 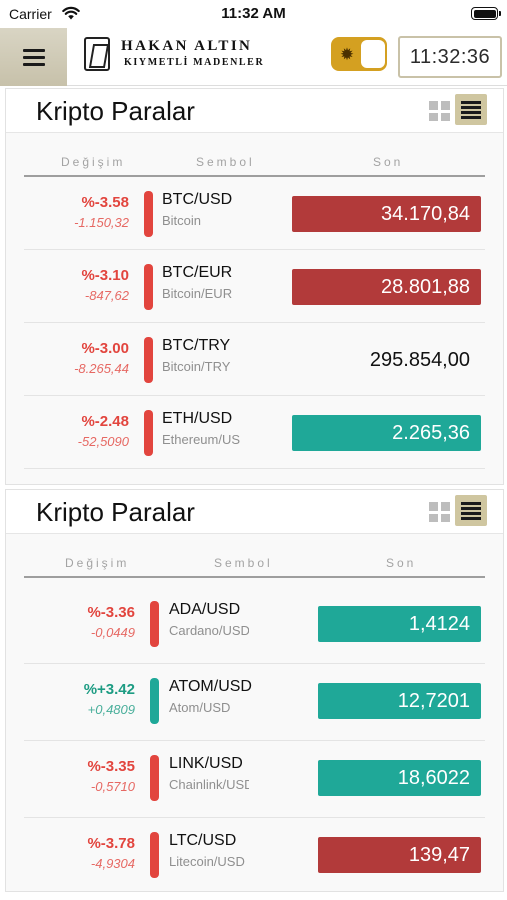 What do you see at coordinates (347, 54) in the screenshot?
I see `sun-icon: ✹` at bounding box center [347, 54].